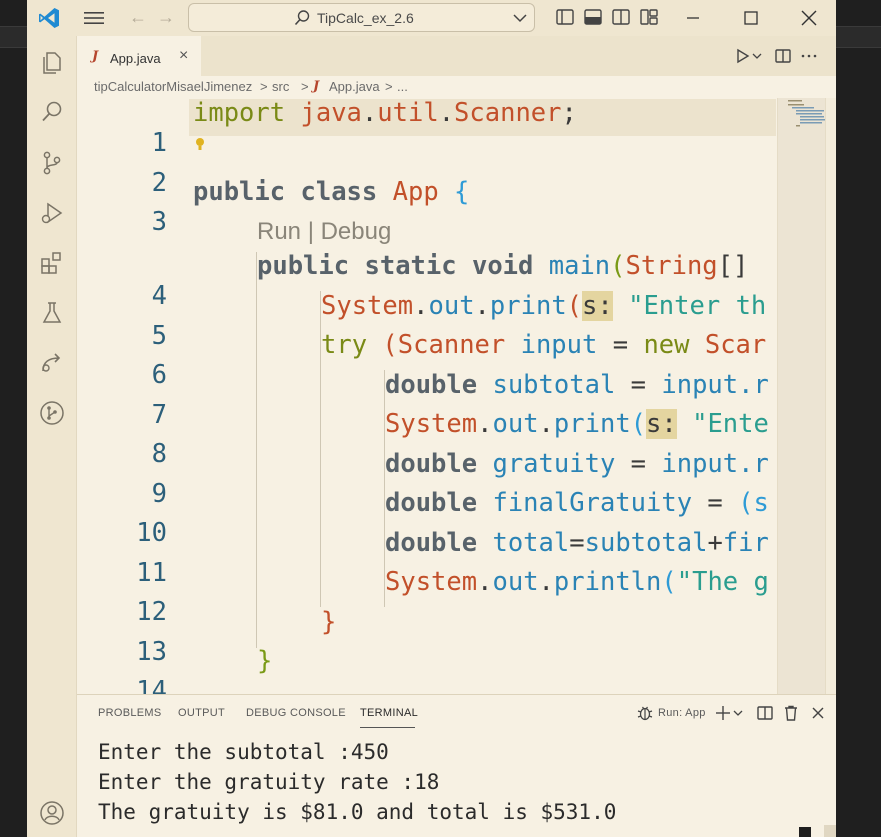  Describe the element at coordinates (389, 713) in the screenshot. I see `tab-terminal: TERMINAL` at that location.